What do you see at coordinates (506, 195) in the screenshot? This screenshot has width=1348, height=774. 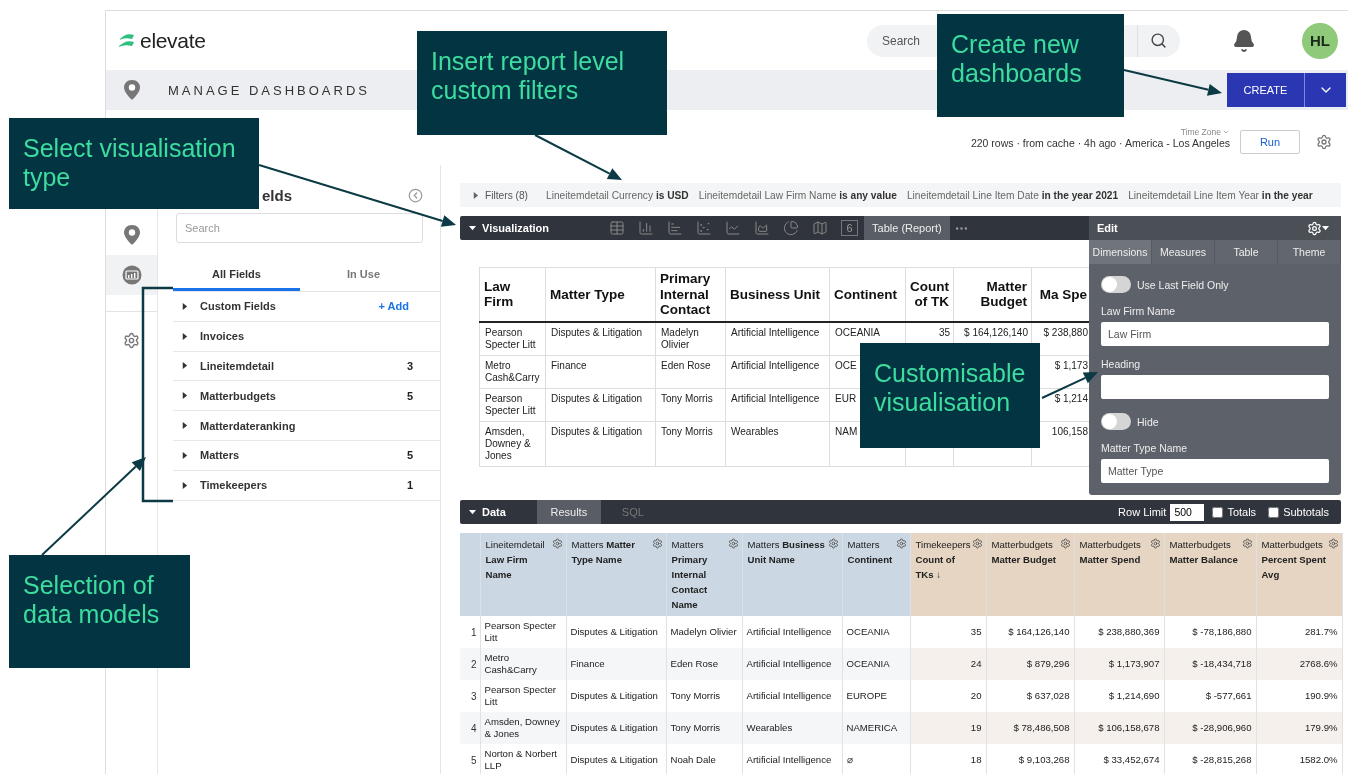 I see `filters-toggle: Filters (8)` at bounding box center [506, 195].